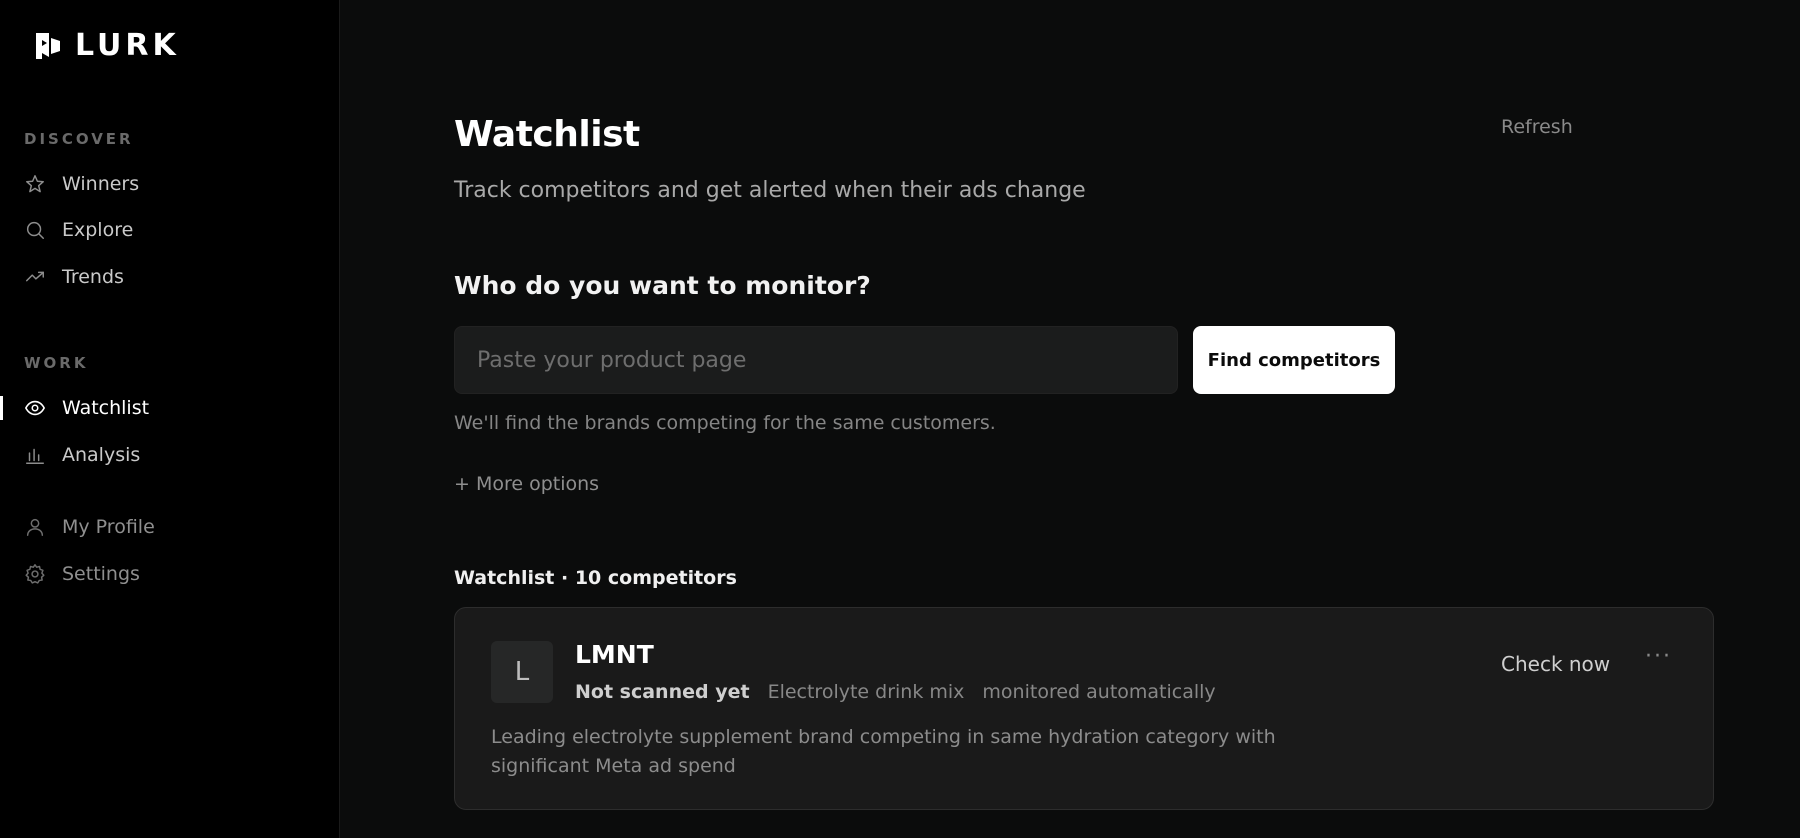  Describe the element at coordinates (56, 363) in the screenshot. I see `section-label-work: WORK` at that location.